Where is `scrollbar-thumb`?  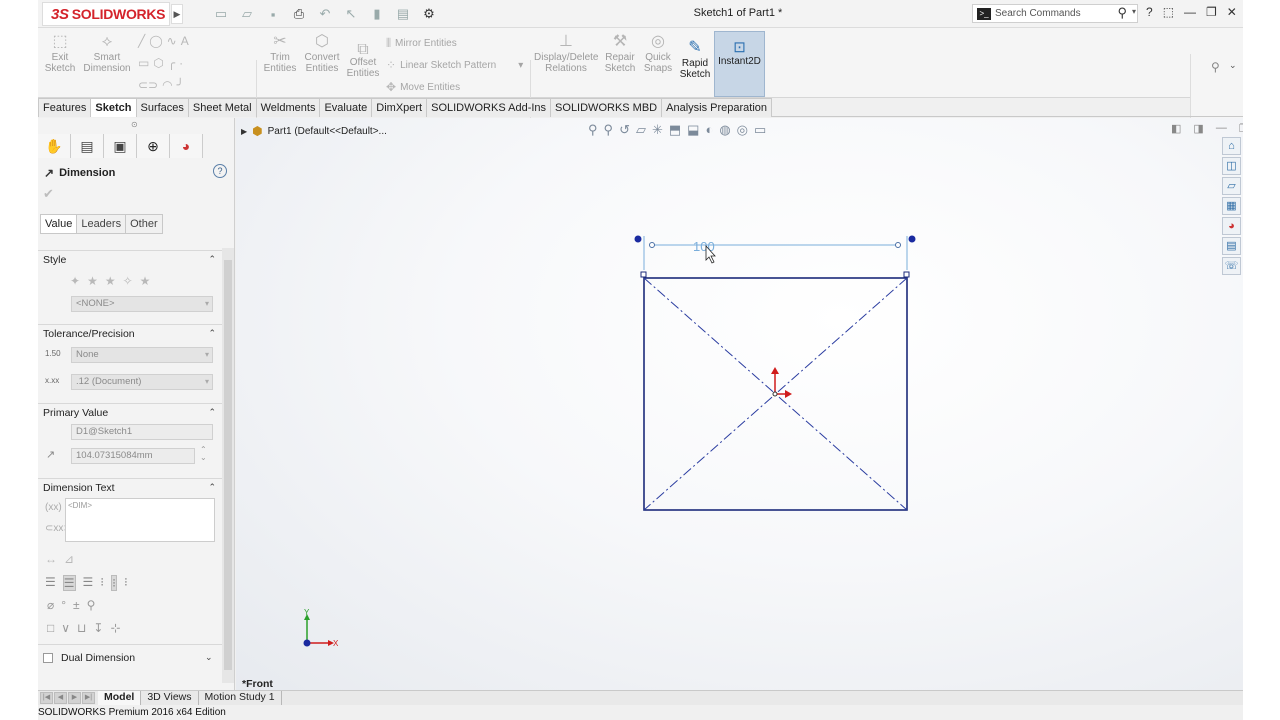 scrollbar-thumb is located at coordinates (228, 465).